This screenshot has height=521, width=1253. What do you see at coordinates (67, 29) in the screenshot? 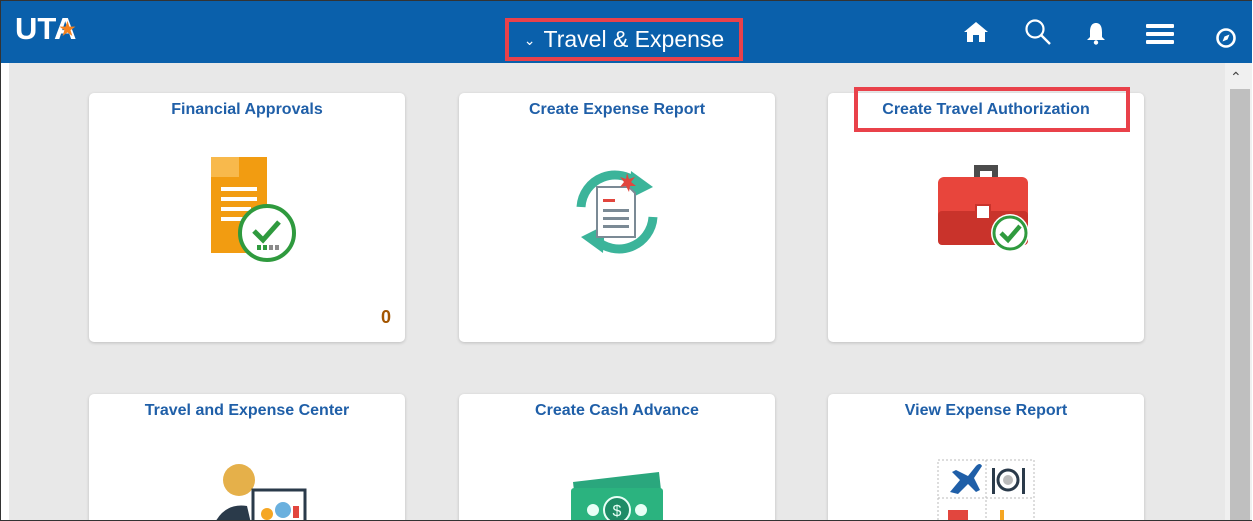
I see `star-icon: ★` at bounding box center [67, 29].